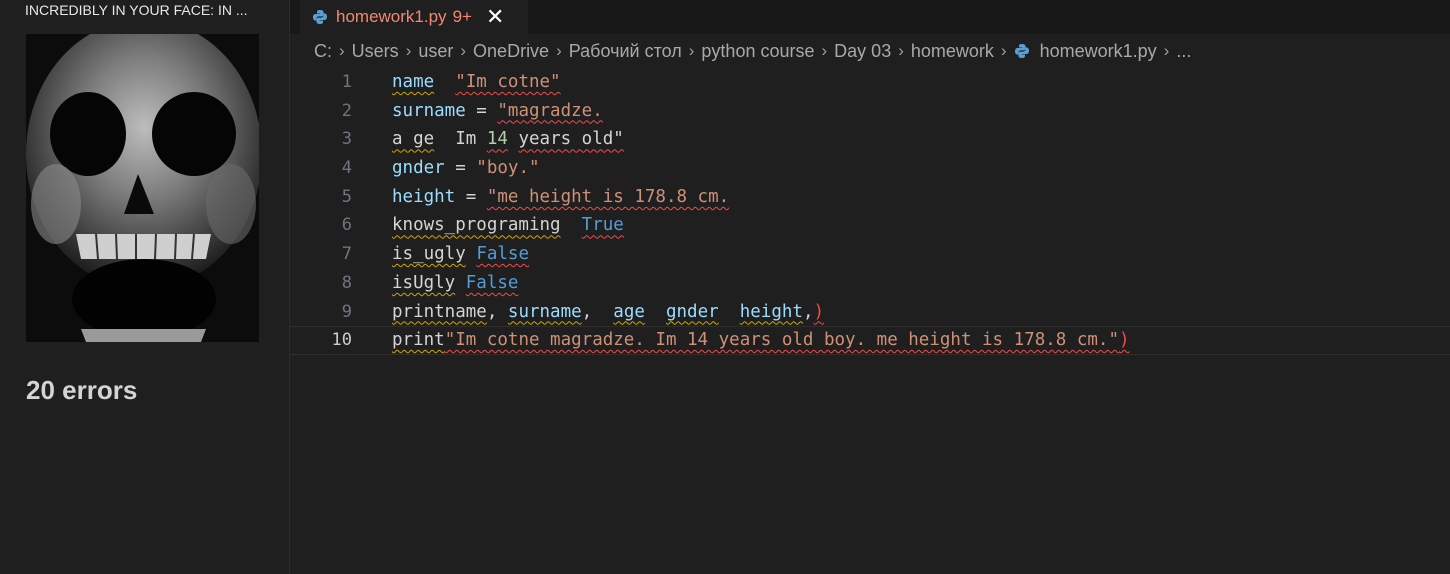  Describe the element at coordinates (870, 139) in the screenshot. I see `code-line: 3 a ge Im 14 years old"` at that location.